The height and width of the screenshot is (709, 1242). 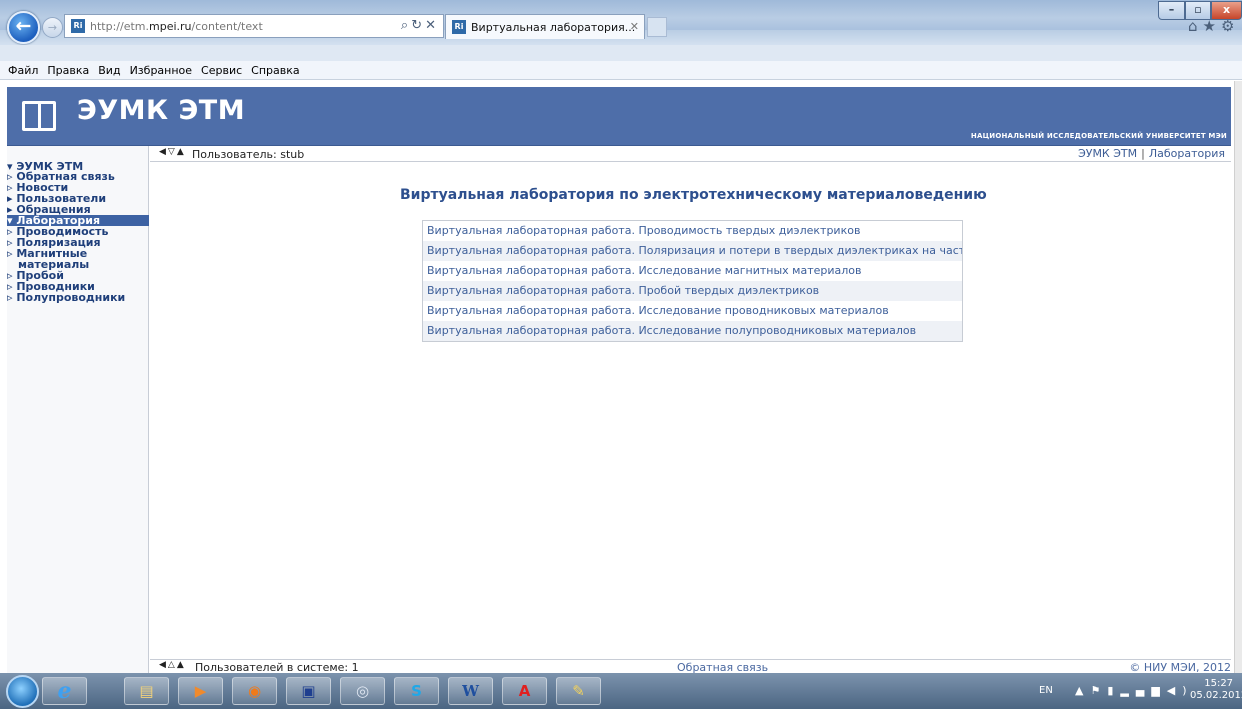 I want to click on home-icon: ⌂, so click(x=1195, y=26).